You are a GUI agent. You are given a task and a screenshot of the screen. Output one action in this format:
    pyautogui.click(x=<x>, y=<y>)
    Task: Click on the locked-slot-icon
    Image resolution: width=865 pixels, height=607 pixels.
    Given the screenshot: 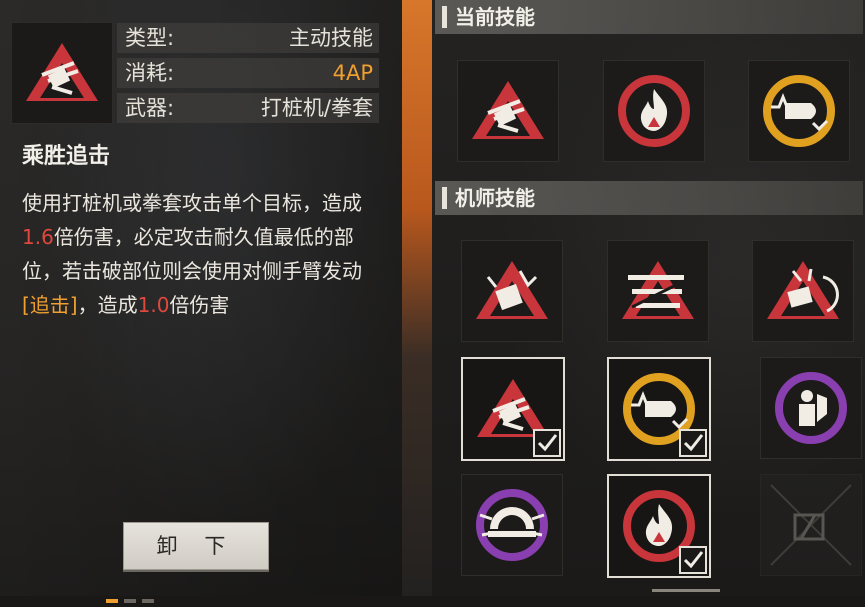 What is the action you would take?
    pyautogui.click(x=811, y=525)
    